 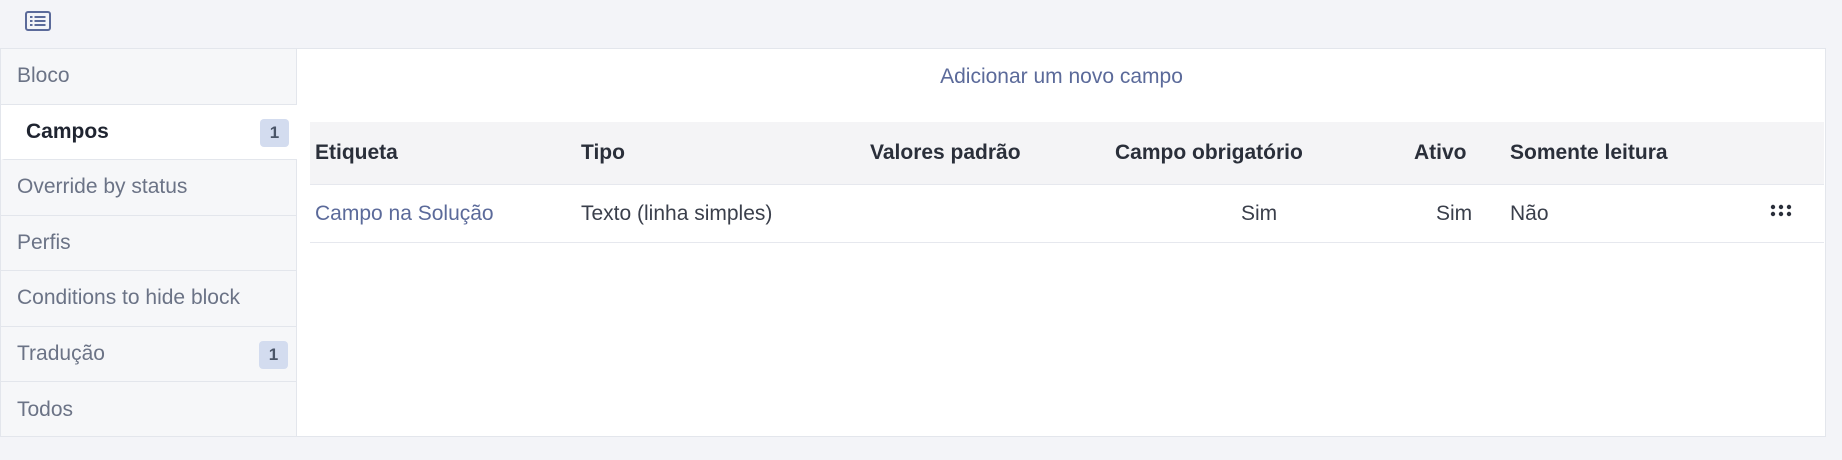 What do you see at coordinates (1454, 213) in the screenshot?
I see `field-active: Sim` at bounding box center [1454, 213].